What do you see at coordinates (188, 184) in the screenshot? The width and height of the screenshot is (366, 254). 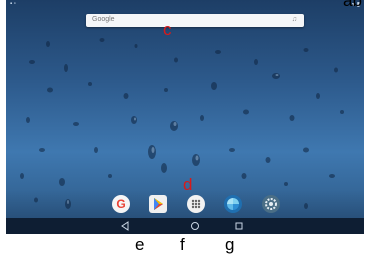 I see `annotation-d: d` at bounding box center [188, 184].